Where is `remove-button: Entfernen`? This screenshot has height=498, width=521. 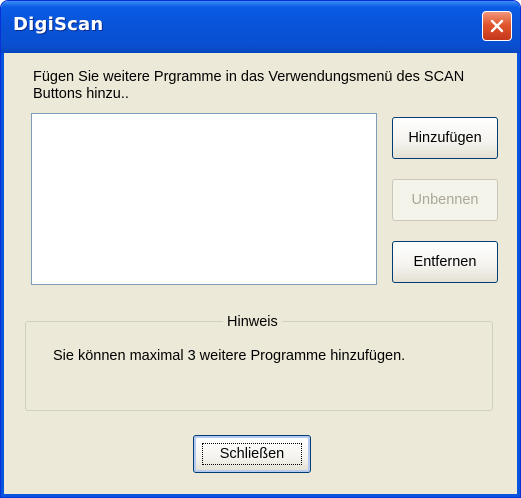 remove-button: Entfernen is located at coordinates (445, 262).